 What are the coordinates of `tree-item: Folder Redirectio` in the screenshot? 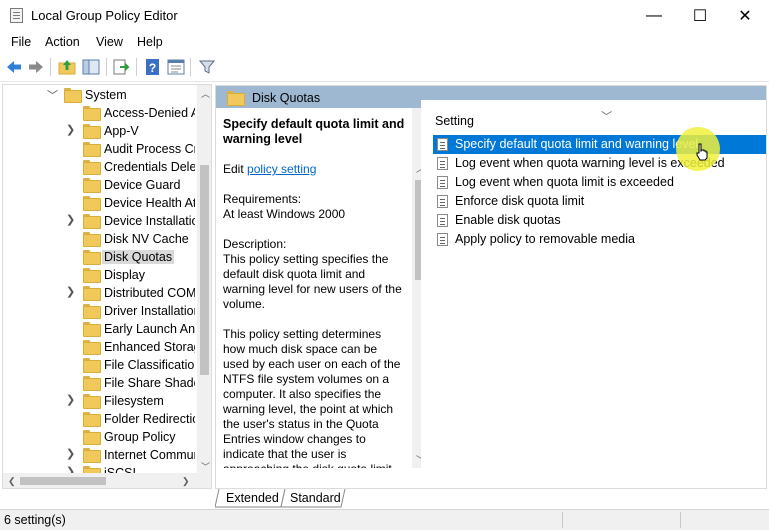 It's located at (99, 419).